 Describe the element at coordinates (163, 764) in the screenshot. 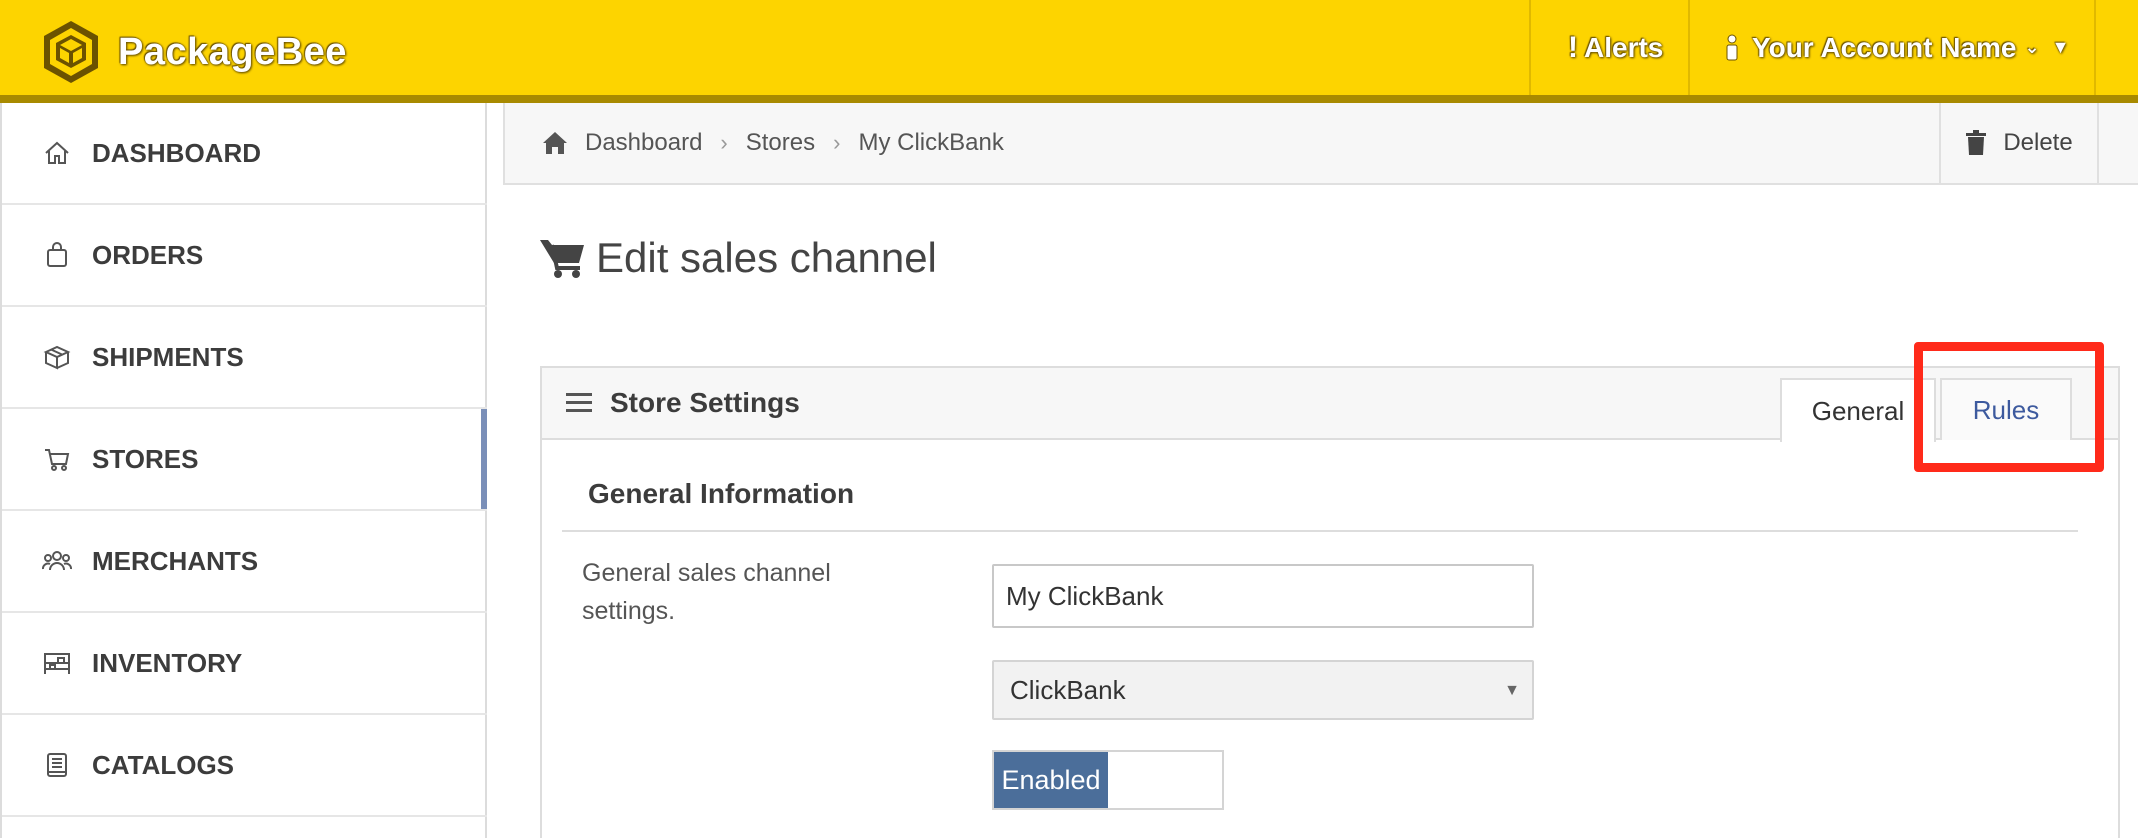

I see `sidebar-item-label: CATALOGS` at that location.